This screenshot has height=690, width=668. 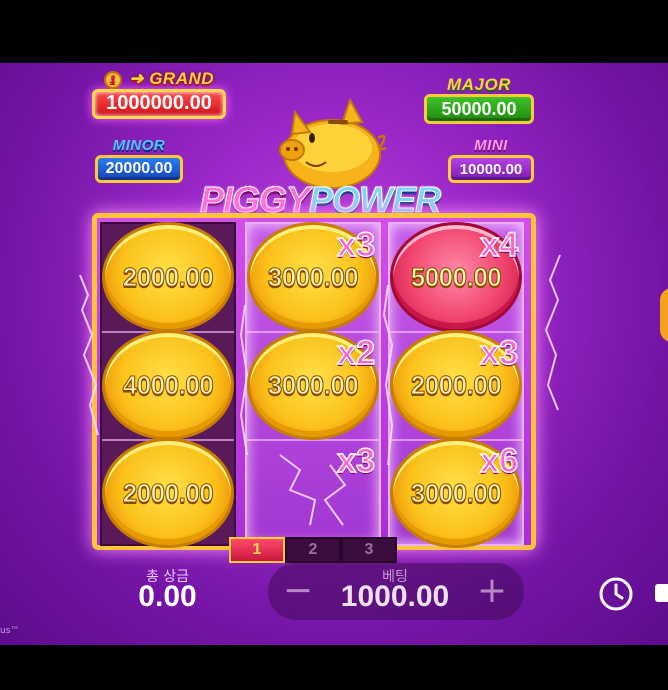 What do you see at coordinates (182, 78) in the screenshot?
I see `grand-label: GRAND` at bounding box center [182, 78].